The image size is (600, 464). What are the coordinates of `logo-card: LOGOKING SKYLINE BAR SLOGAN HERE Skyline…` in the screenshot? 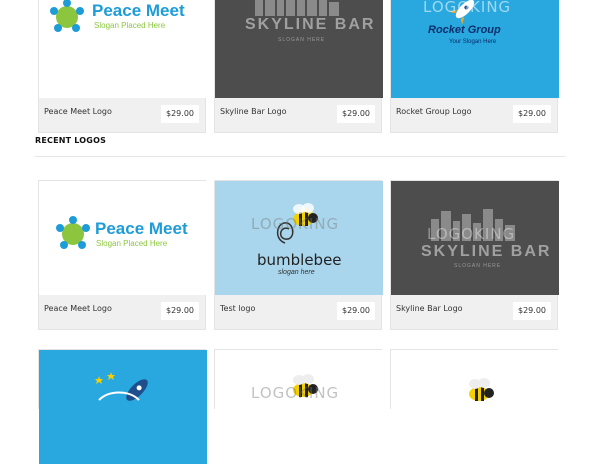 It's located at (474, 255).